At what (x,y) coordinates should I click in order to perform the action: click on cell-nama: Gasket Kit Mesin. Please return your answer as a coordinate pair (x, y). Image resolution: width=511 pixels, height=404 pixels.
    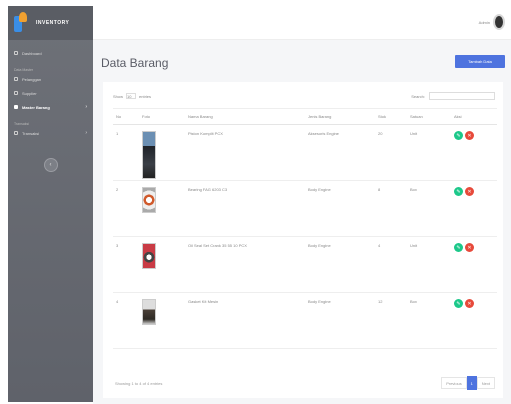
    Looking at the image, I should click on (245, 320).